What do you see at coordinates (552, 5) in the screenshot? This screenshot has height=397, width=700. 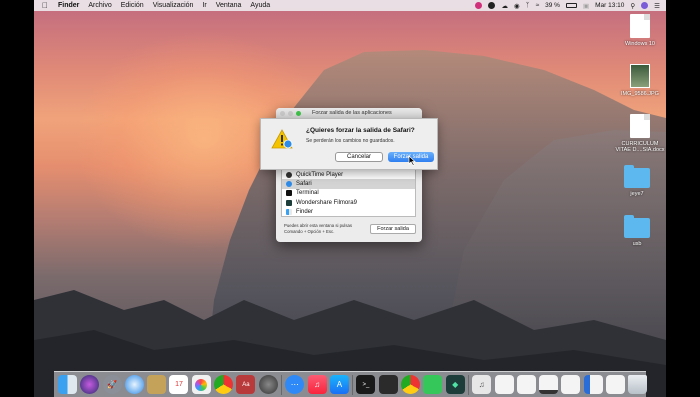 I see `battery-percent: 39 %` at bounding box center [552, 5].